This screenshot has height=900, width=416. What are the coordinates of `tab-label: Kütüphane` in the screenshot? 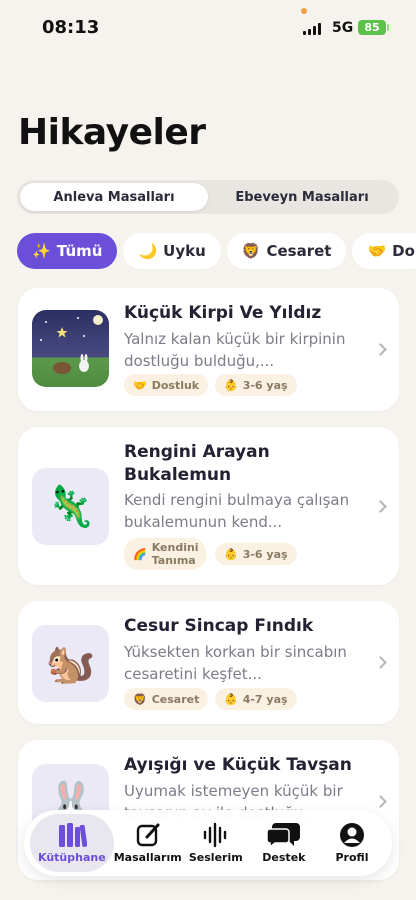 It's located at (71, 857).